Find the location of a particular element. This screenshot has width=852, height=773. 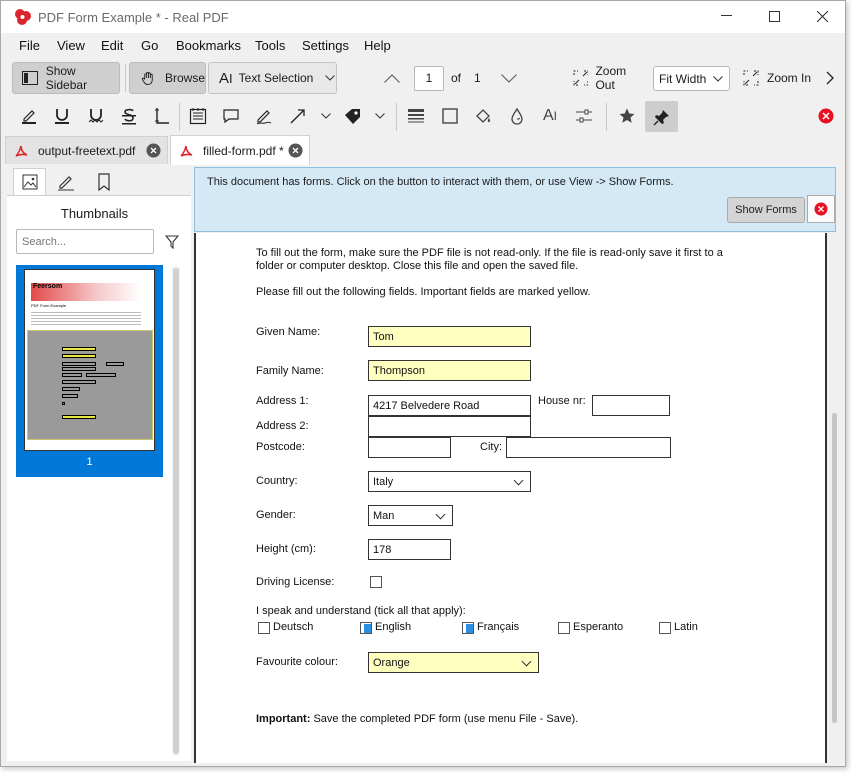

zoom-in-button: Zoom In is located at coordinates (777, 78).